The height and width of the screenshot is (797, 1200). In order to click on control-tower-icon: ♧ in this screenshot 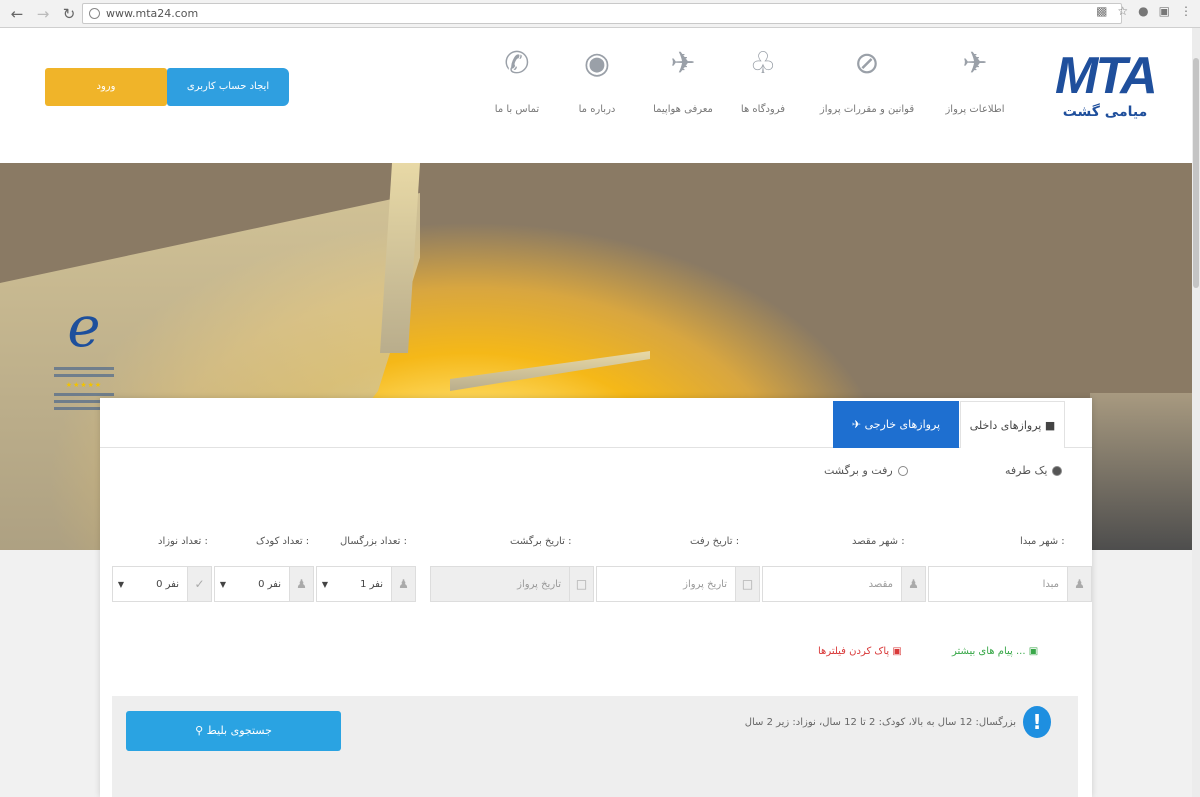, I will do `click(763, 63)`.